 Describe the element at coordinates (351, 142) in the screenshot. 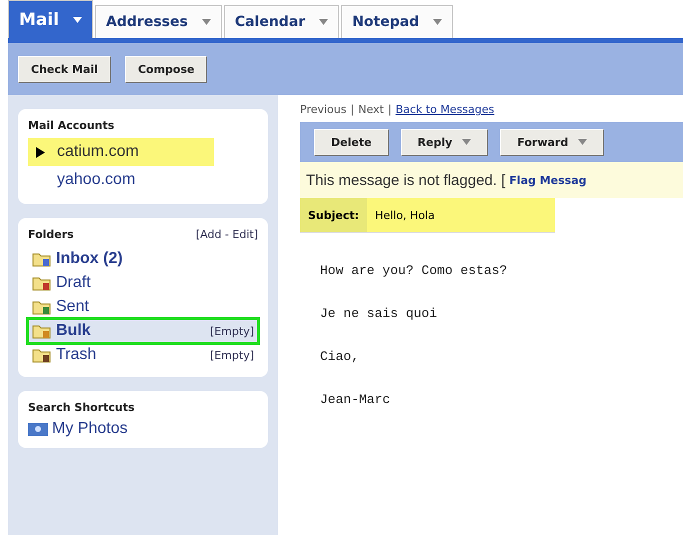

I see `message-button: Delete` at that location.